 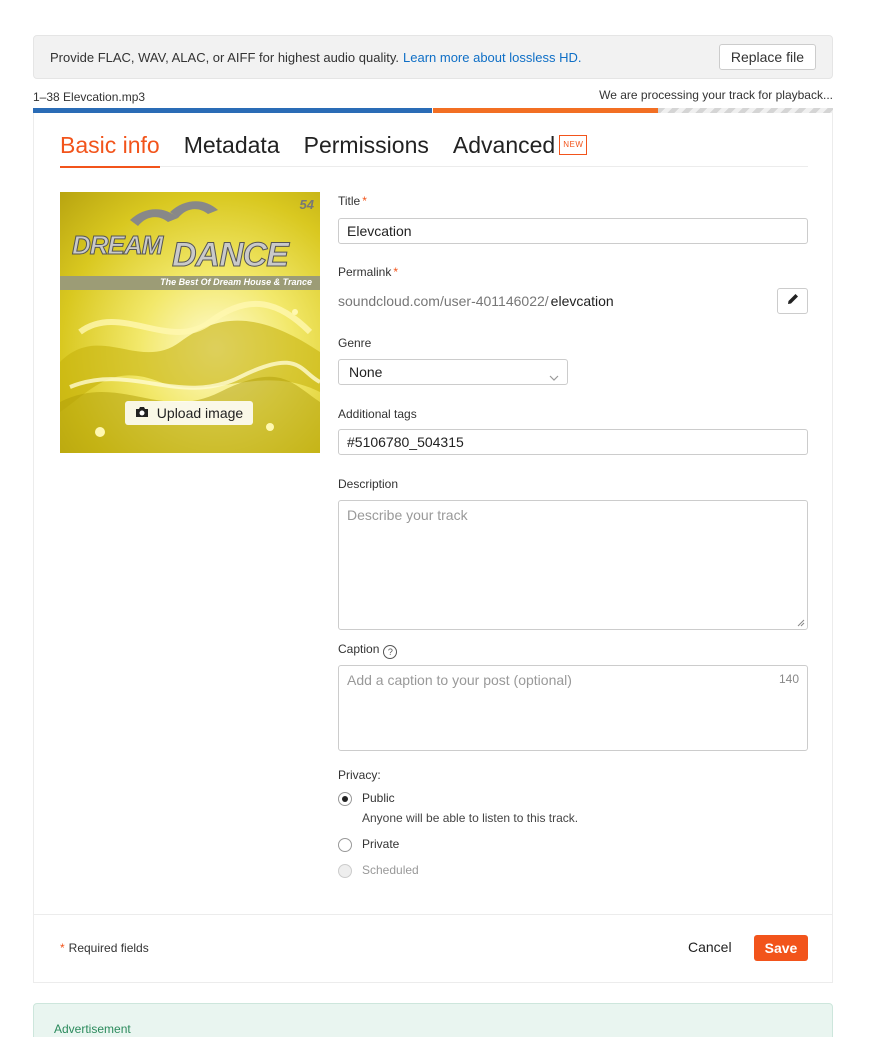 I want to click on caption-counter: 140, so click(x=788, y=679).